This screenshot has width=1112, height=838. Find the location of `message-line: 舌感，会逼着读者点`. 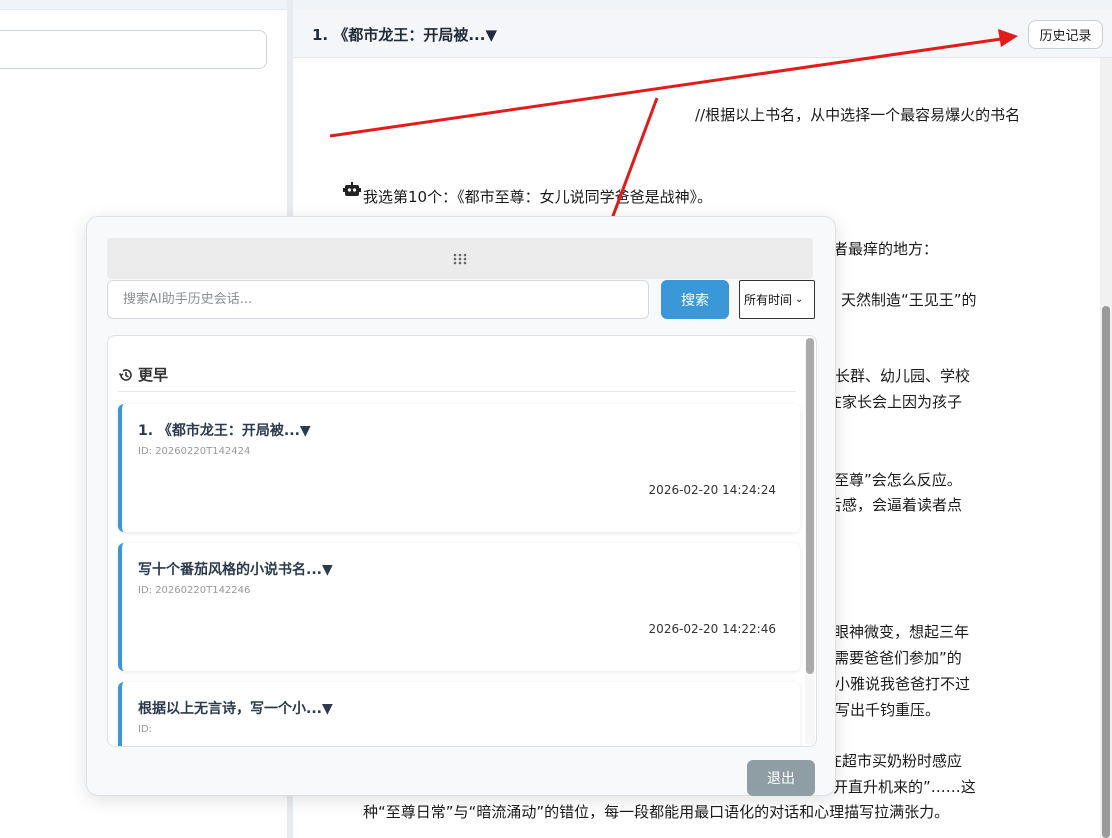

message-line: 舌感，会逼着读者点 is located at coordinates (895, 505).